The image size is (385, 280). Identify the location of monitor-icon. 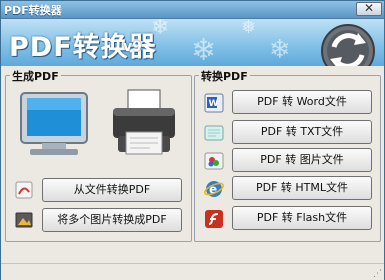
(54, 123).